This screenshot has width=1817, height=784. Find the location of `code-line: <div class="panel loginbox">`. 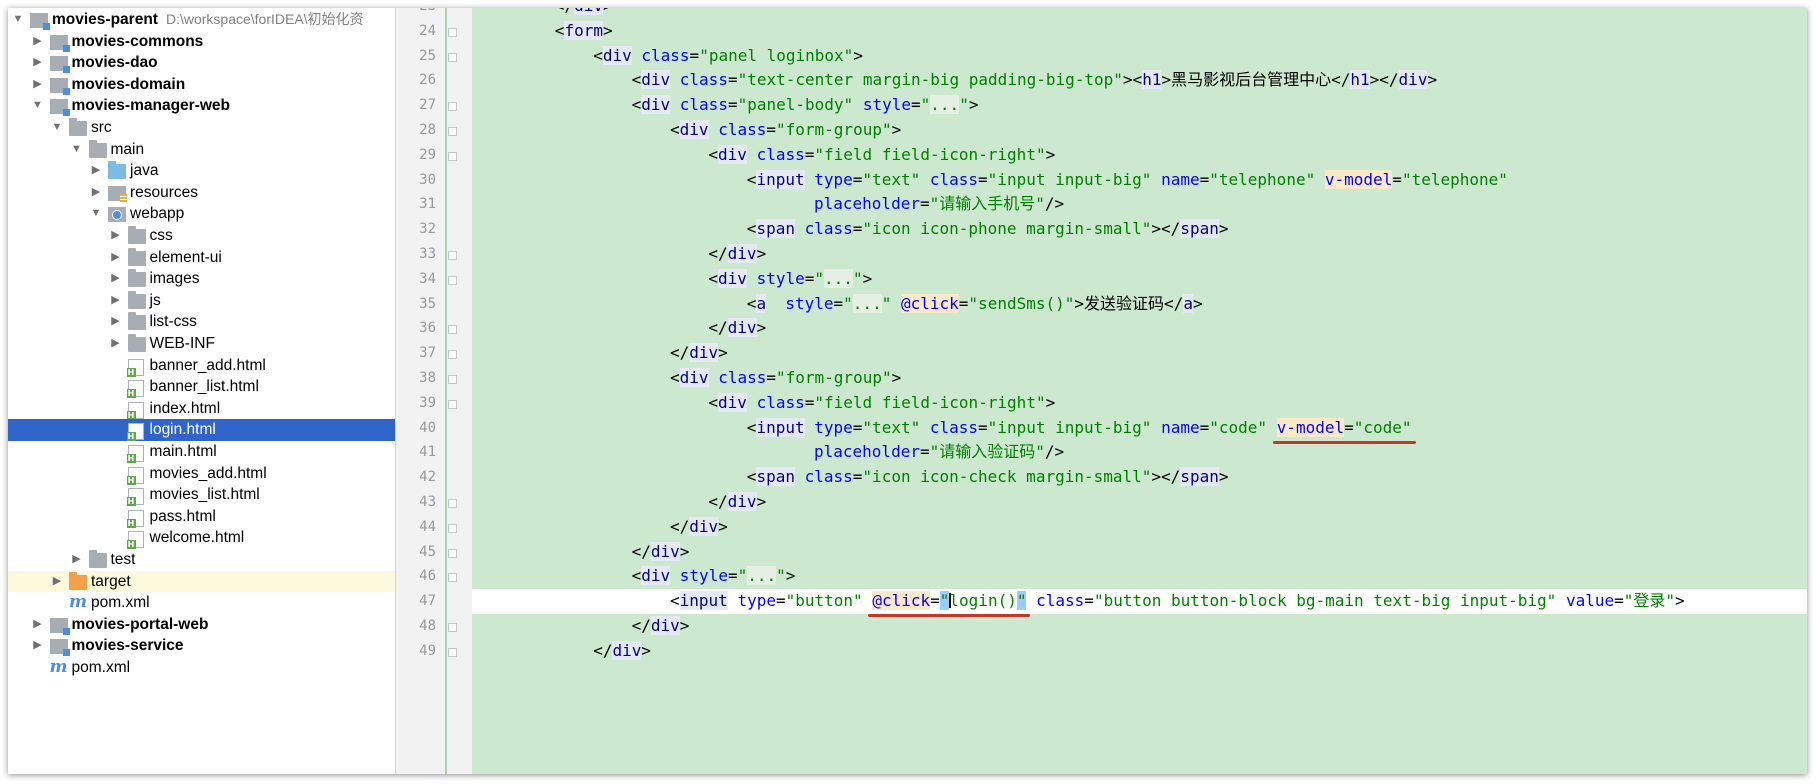

code-line: <div class="panel loginbox"> is located at coordinates (670, 56).